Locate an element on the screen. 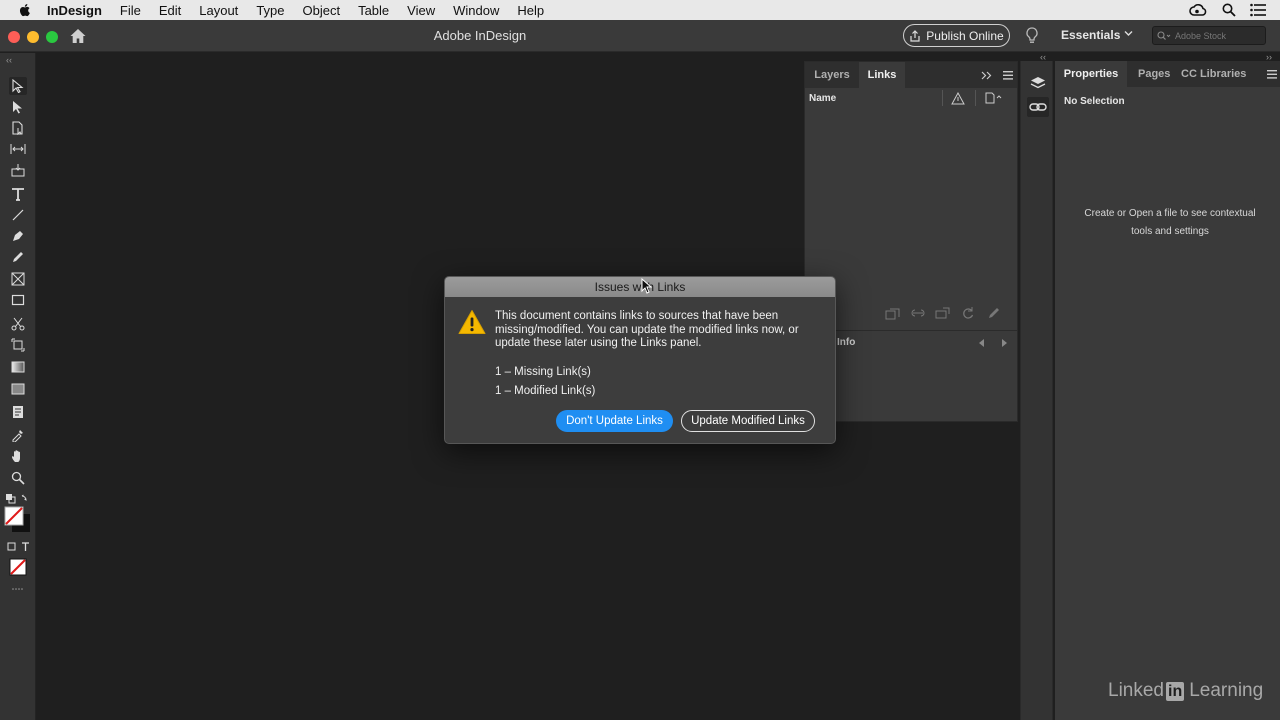  relink-from-cc-libraries-icon is located at coordinates (893, 313).